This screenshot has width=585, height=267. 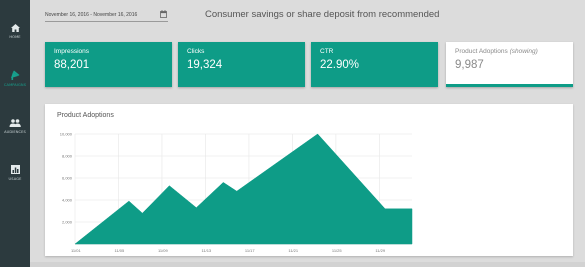 What do you see at coordinates (205, 65) in the screenshot?
I see `metric-value: 19,324` at bounding box center [205, 65].